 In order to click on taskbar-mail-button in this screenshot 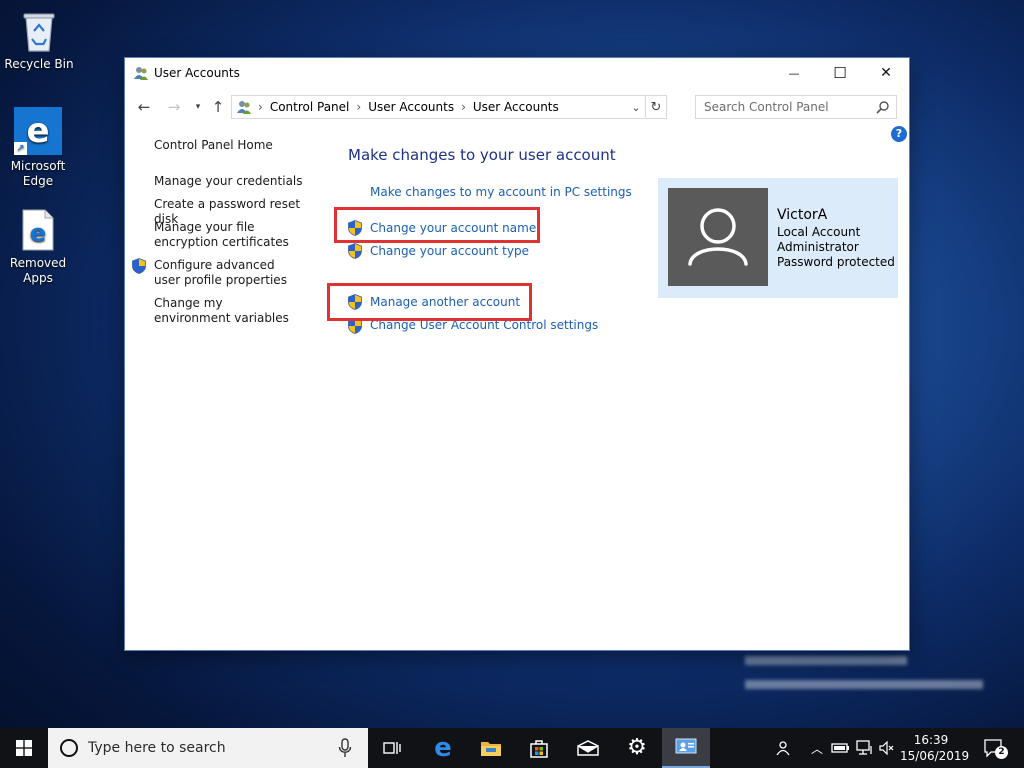, I will do `click(588, 748)`.